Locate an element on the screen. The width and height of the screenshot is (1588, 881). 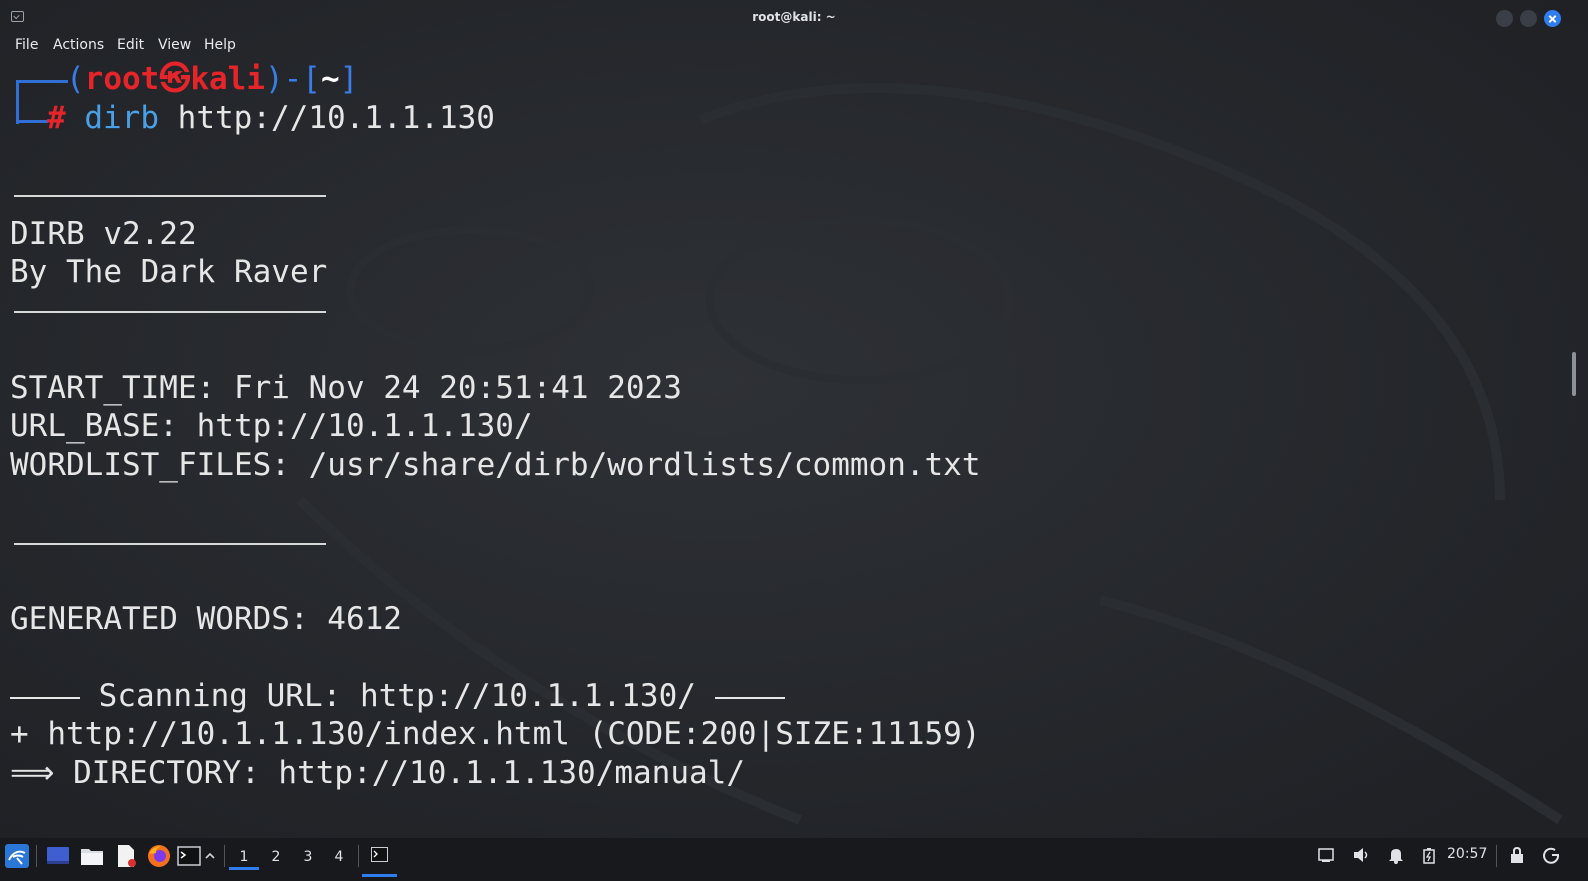
clock: 20:57 is located at coordinates (1467, 854).